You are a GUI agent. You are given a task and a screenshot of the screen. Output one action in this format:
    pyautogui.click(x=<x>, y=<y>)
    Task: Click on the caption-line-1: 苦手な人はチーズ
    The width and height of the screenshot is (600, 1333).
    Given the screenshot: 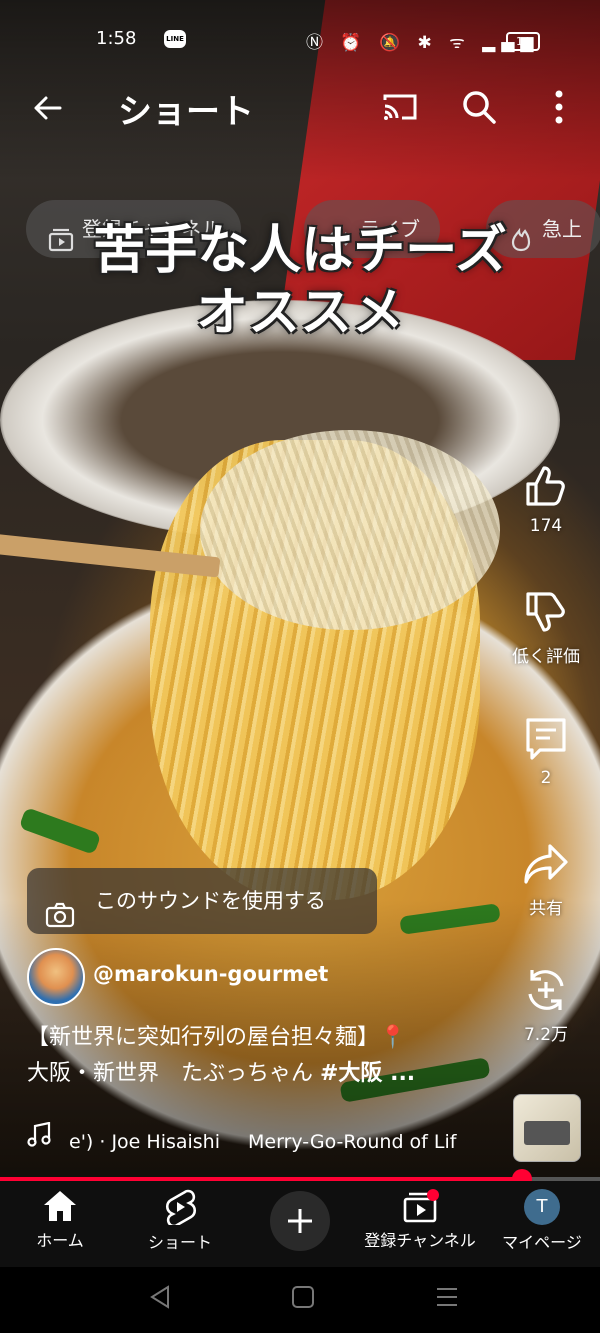 What is the action you would take?
    pyautogui.click(x=300, y=250)
    